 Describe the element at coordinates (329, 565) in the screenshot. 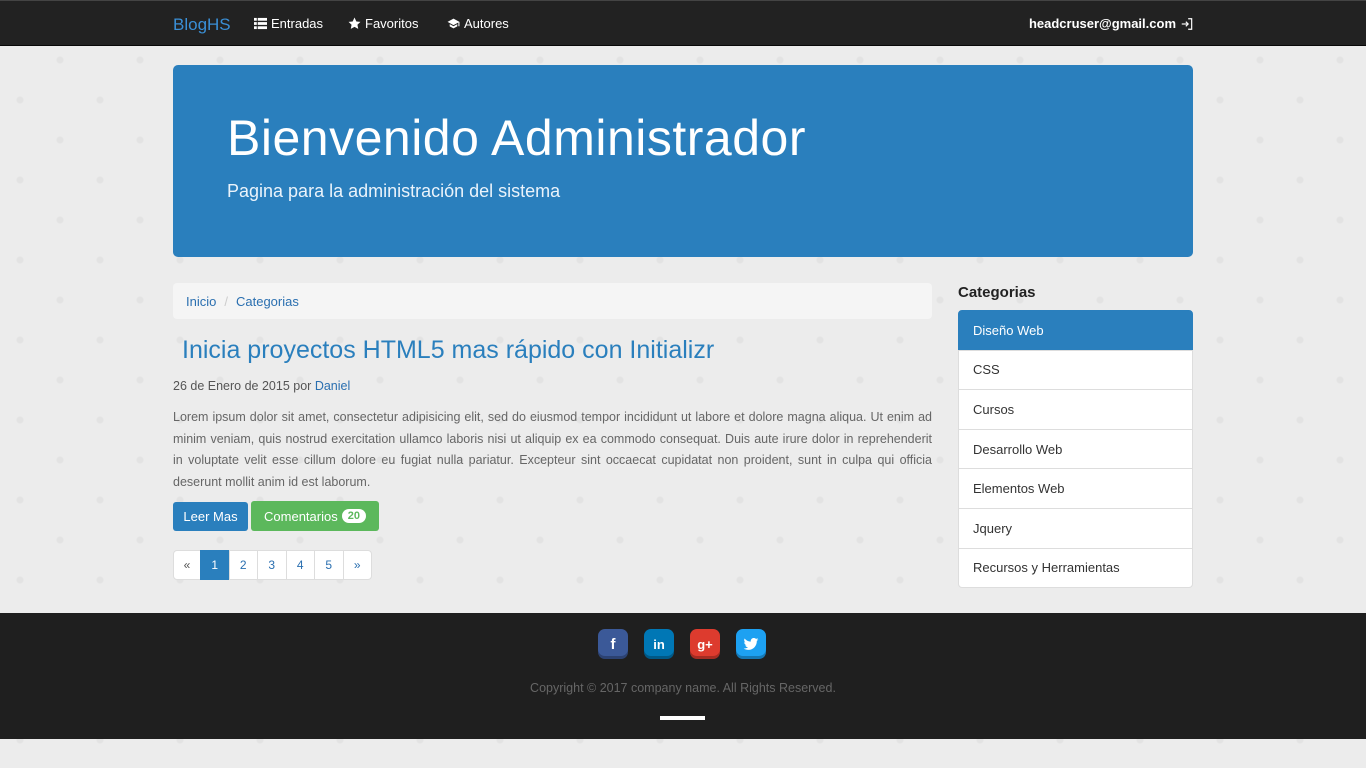

I see `pagination-page-5: 5` at that location.